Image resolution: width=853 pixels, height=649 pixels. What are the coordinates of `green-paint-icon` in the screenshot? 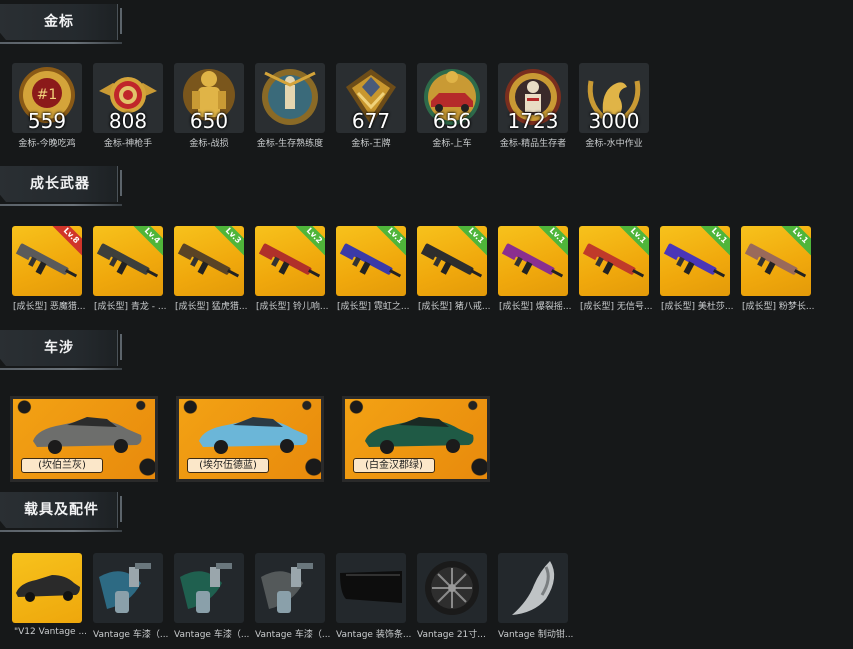 It's located at (206, 588).